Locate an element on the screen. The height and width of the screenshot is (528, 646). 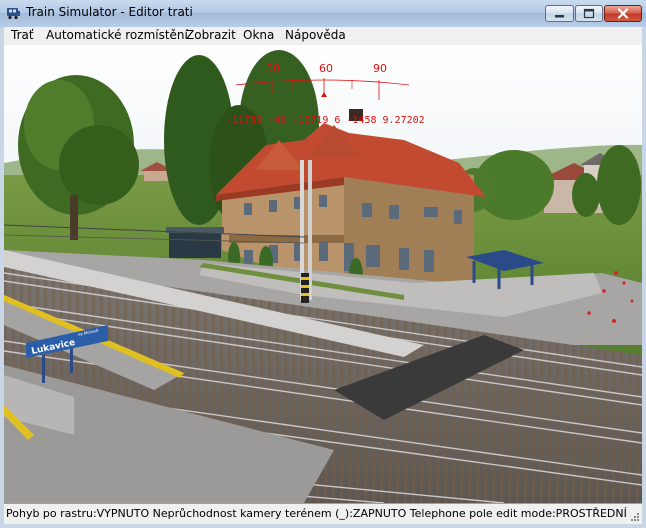
minimize-icon is located at coordinates (559, 16).